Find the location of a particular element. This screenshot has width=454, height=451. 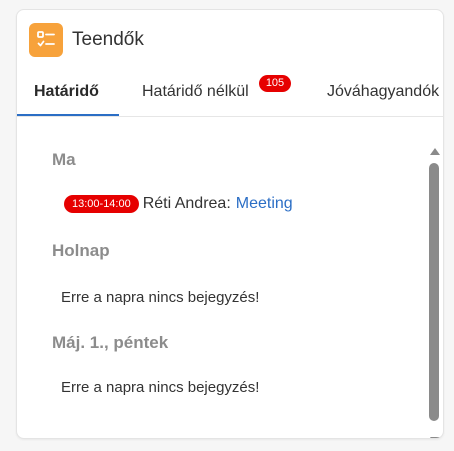

time-badge: 13:00-14:00 is located at coordinates (101, 204).